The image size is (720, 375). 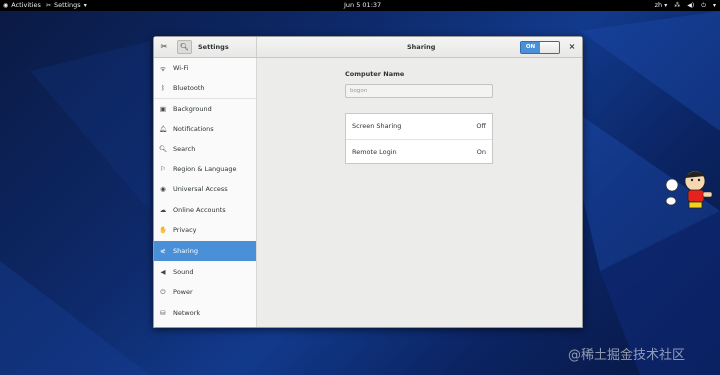 I want to click on sharing-services-list: Screen Sharing Off Remote Login On, so click(x=419, y=138).